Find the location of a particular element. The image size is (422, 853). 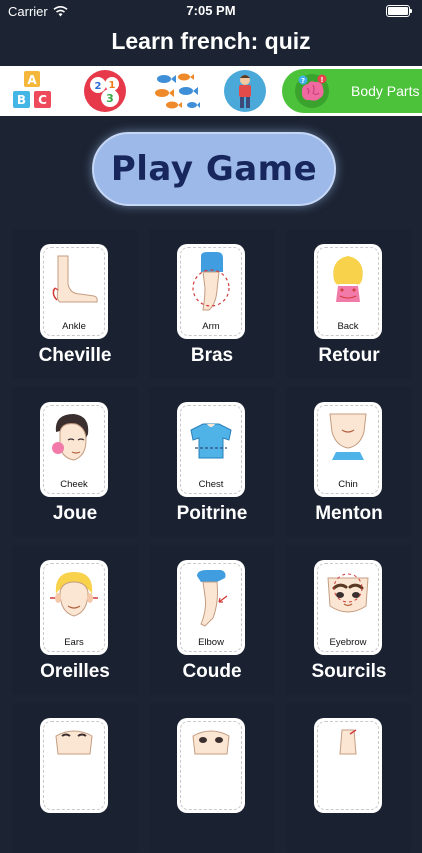

card: Back is located at coordinates (348, 291).